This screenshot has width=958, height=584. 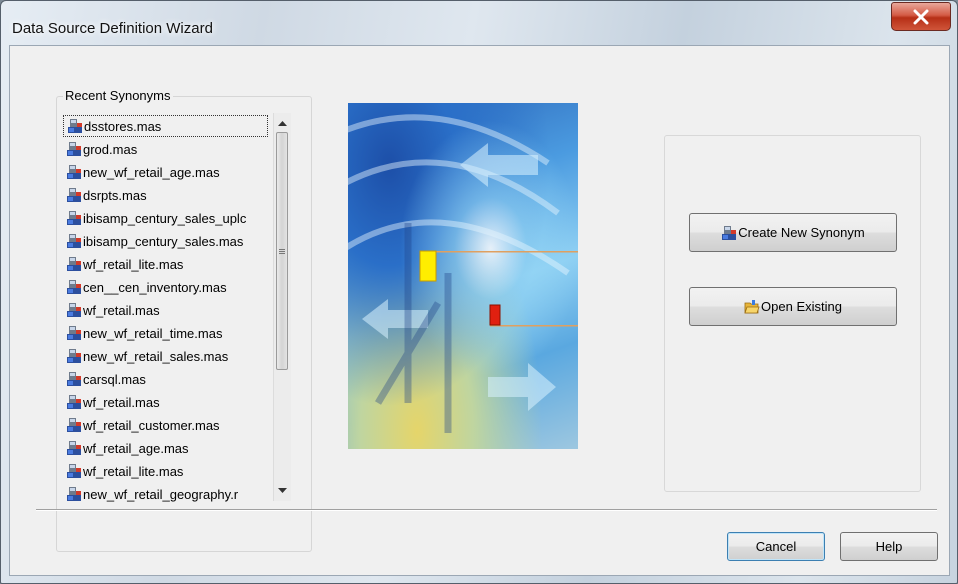 I want to click on open-folder-icon, so click(x=752, y=306).